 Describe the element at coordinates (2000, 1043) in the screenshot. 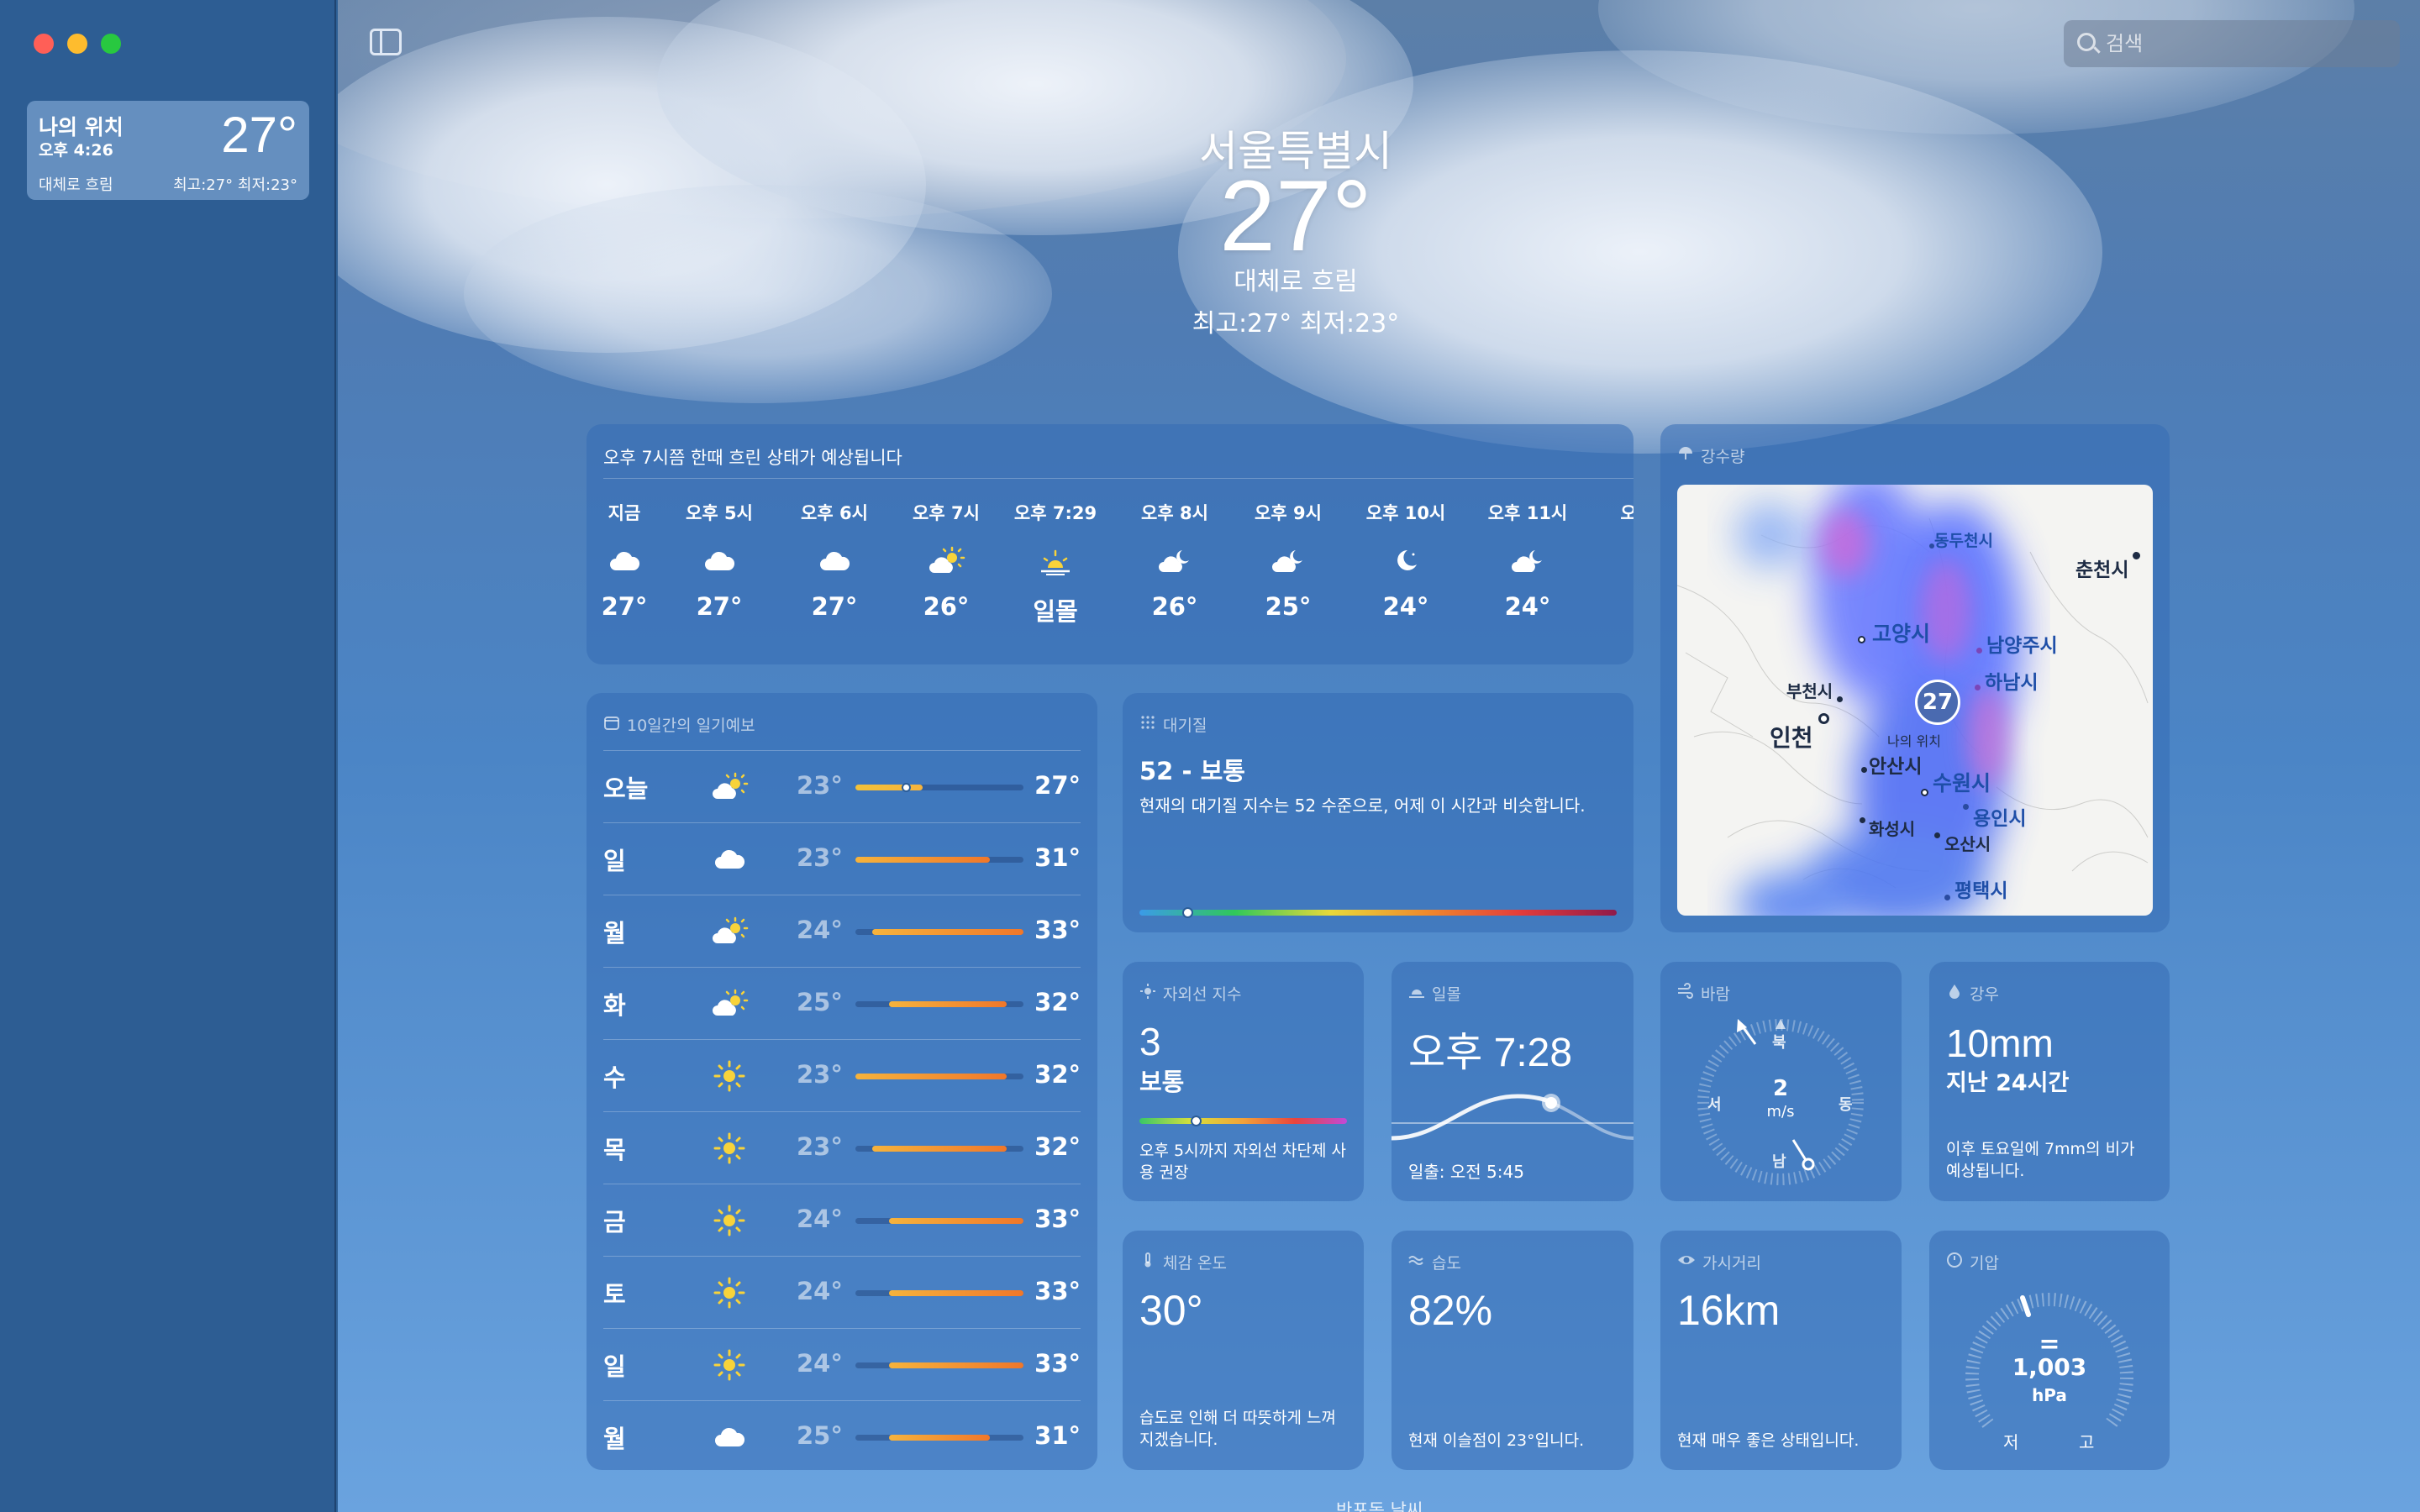

I see `rainfall-value: 10mm` at that location.